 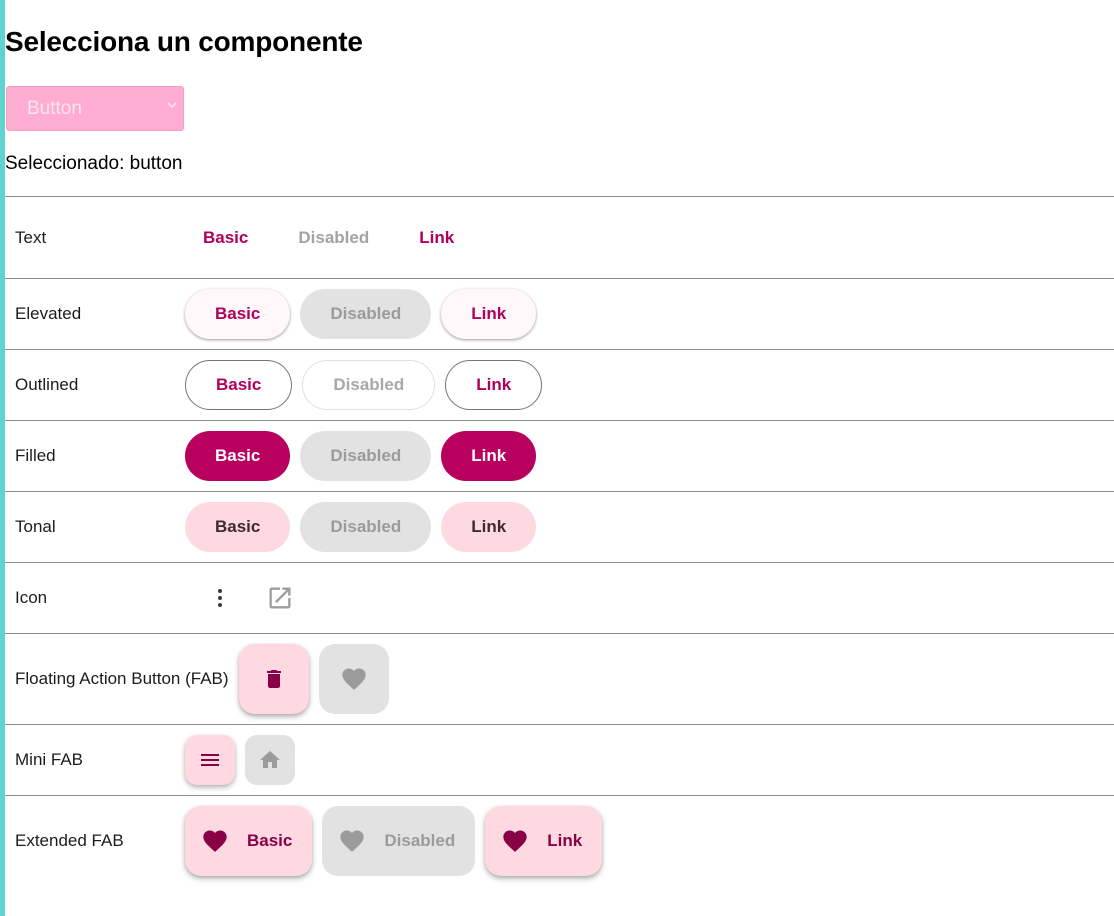 What do you see at coordinates (122, 678) in the screenshot?
I see `row-label: Floating Action Button (FAB)` at bounding box center [122, 678].